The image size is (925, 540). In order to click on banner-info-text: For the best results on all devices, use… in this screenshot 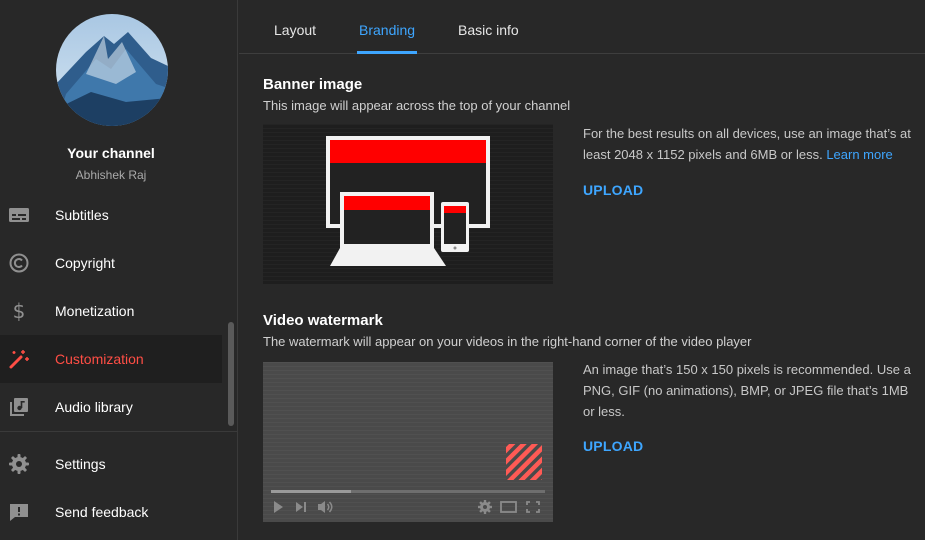, I will do `click(751, 144)`.